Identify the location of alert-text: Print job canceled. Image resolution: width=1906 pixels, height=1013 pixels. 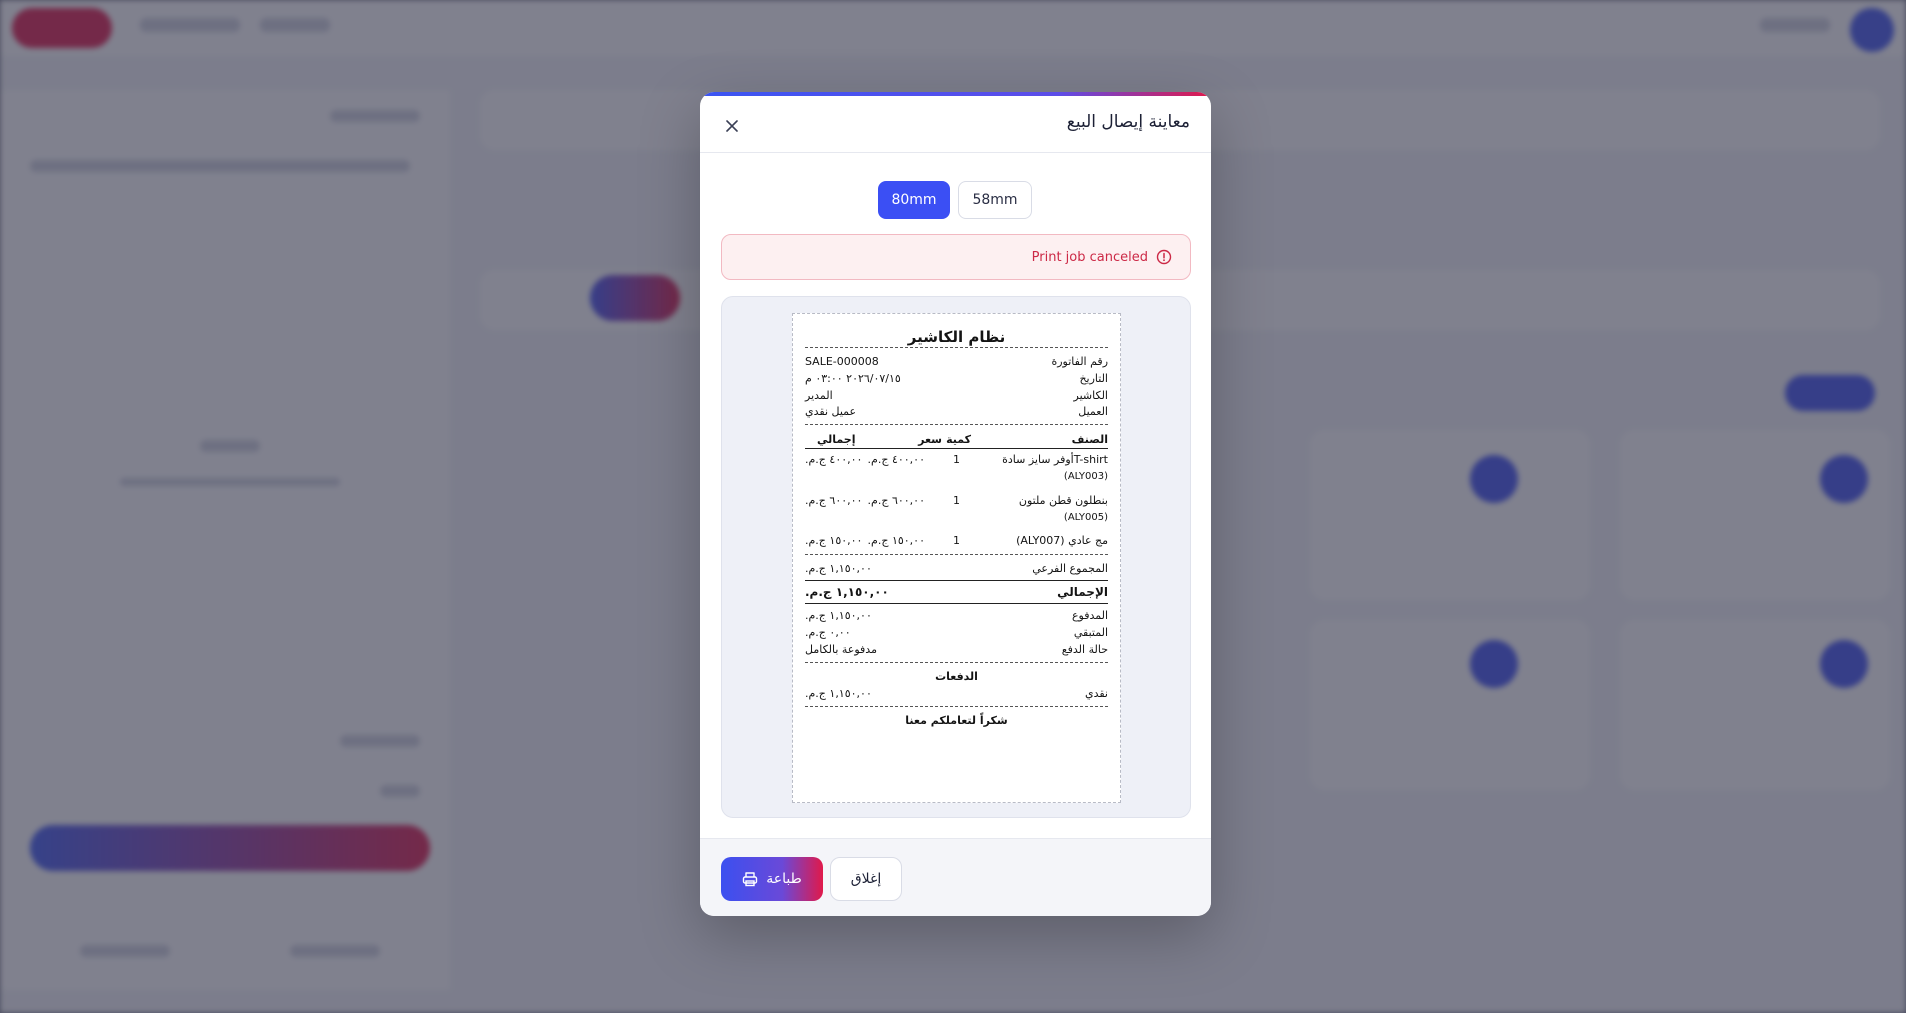
(1089, 257).